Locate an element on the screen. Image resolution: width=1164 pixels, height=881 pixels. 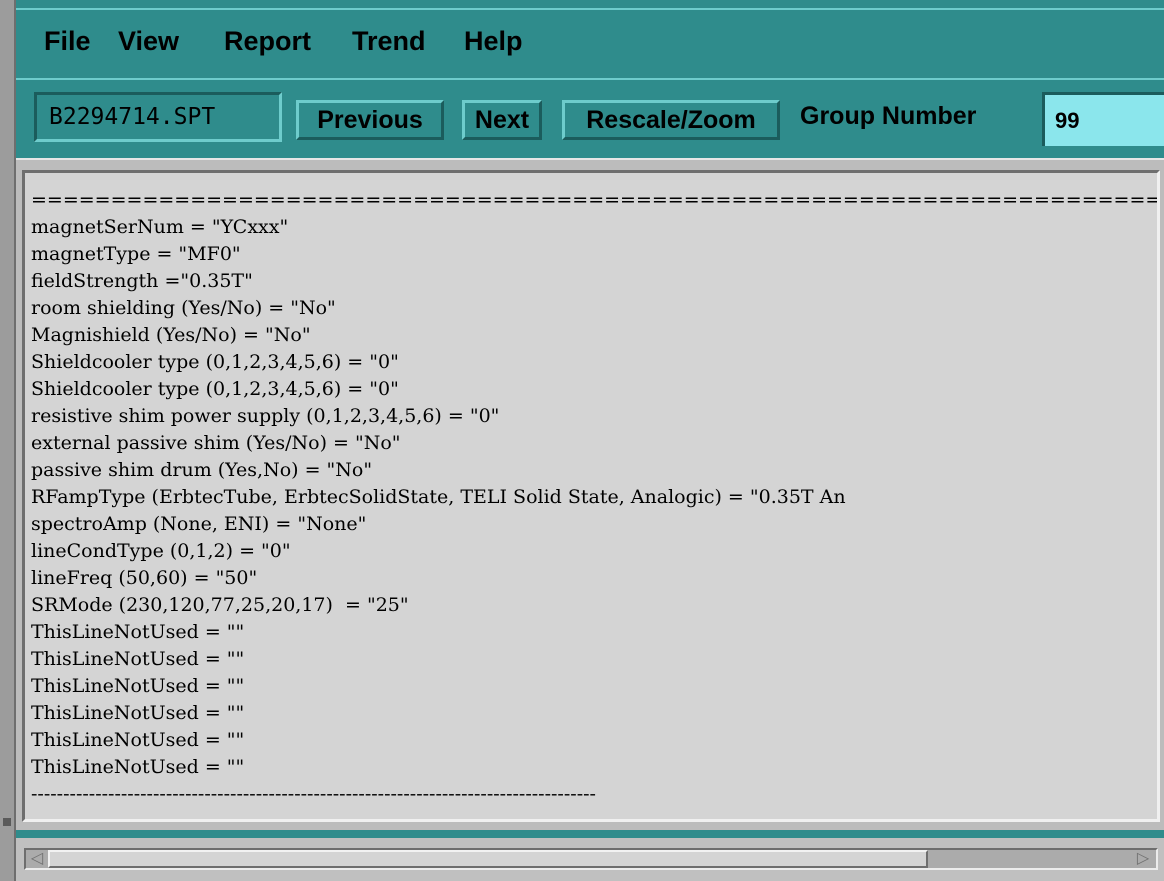
filename-field: B2294714.SPT is located at coordinates (158, 117).